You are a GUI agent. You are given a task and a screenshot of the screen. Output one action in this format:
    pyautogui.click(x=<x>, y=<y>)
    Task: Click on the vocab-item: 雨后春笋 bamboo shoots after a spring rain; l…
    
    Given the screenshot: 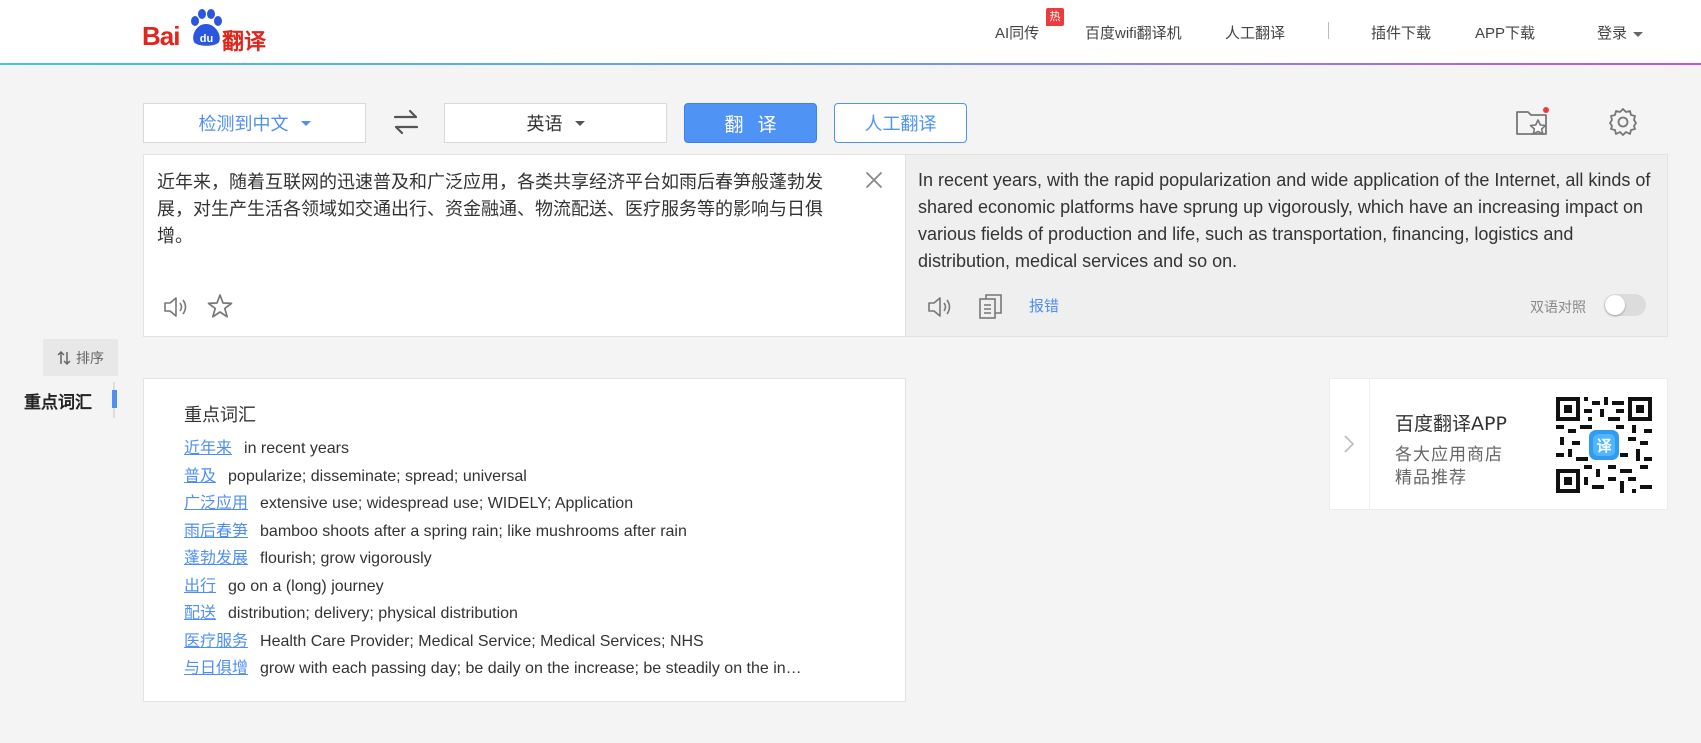 What is the action you would take?
    pyautogui.click(x=536, y=531)
    